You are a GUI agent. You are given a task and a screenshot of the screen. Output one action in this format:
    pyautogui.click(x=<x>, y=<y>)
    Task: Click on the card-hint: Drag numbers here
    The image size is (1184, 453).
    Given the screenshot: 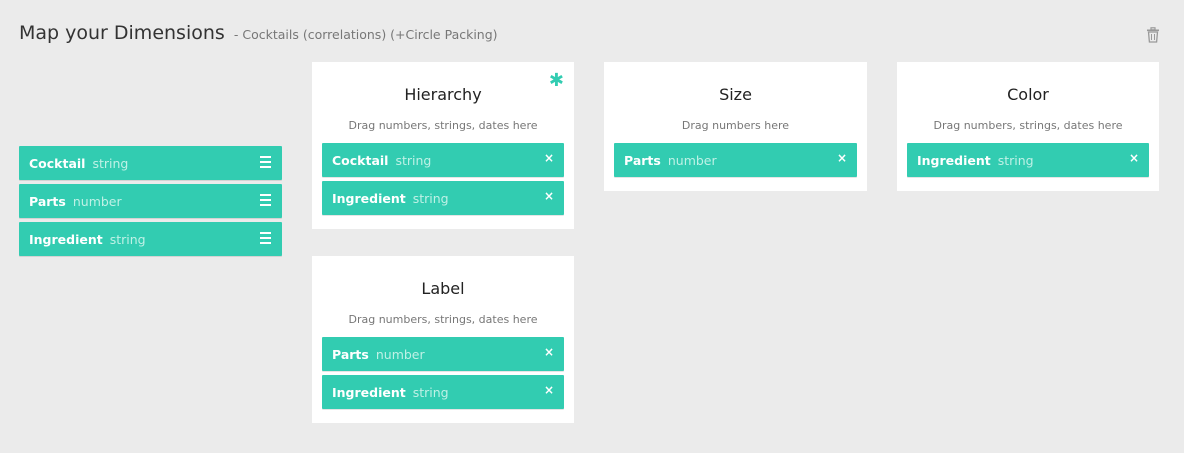 What is the action you would take?
    pyautogui.click(x=735, y=125)
    